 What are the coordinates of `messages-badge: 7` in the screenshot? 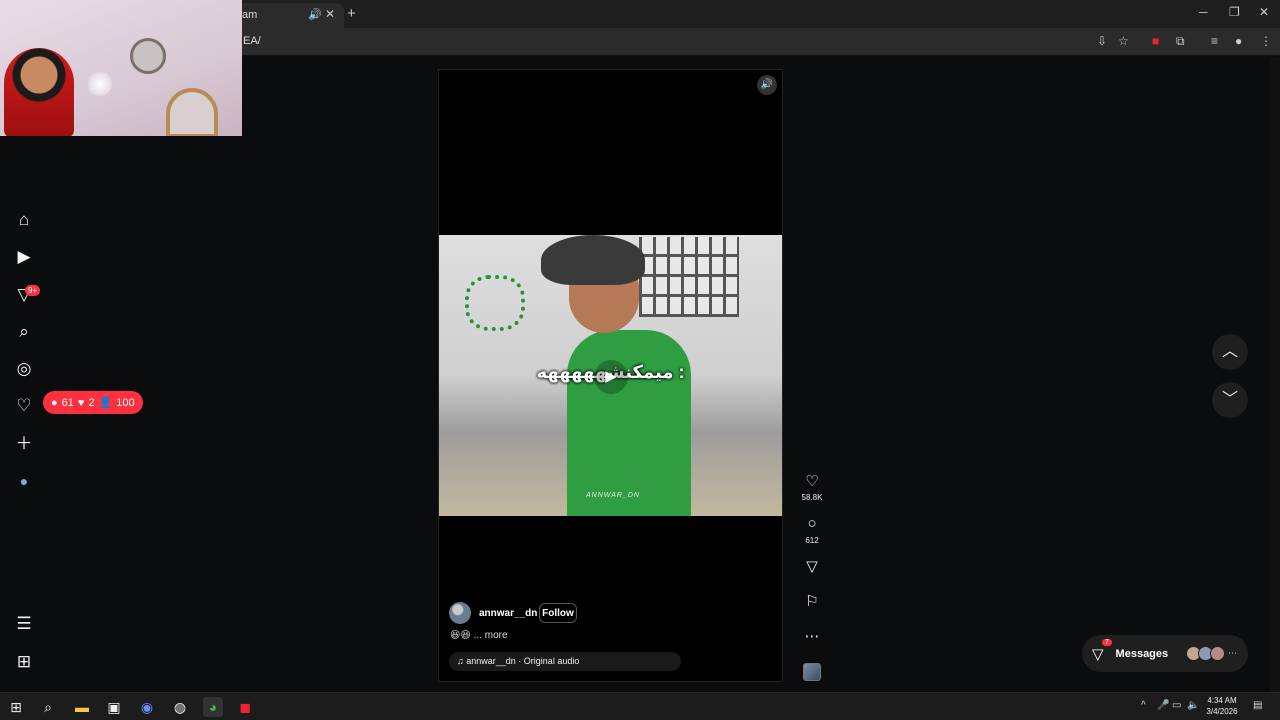 It's located at (1107, 642).